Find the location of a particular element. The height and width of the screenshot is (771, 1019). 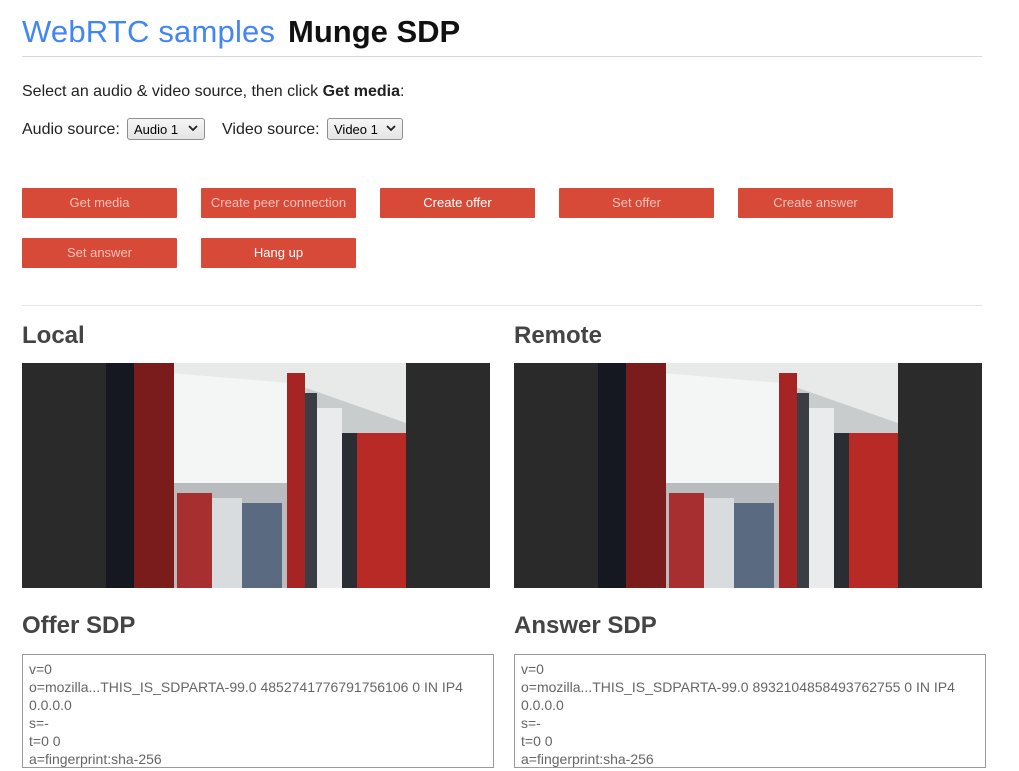

remote-video-frame is located at coordinates (748, 475).